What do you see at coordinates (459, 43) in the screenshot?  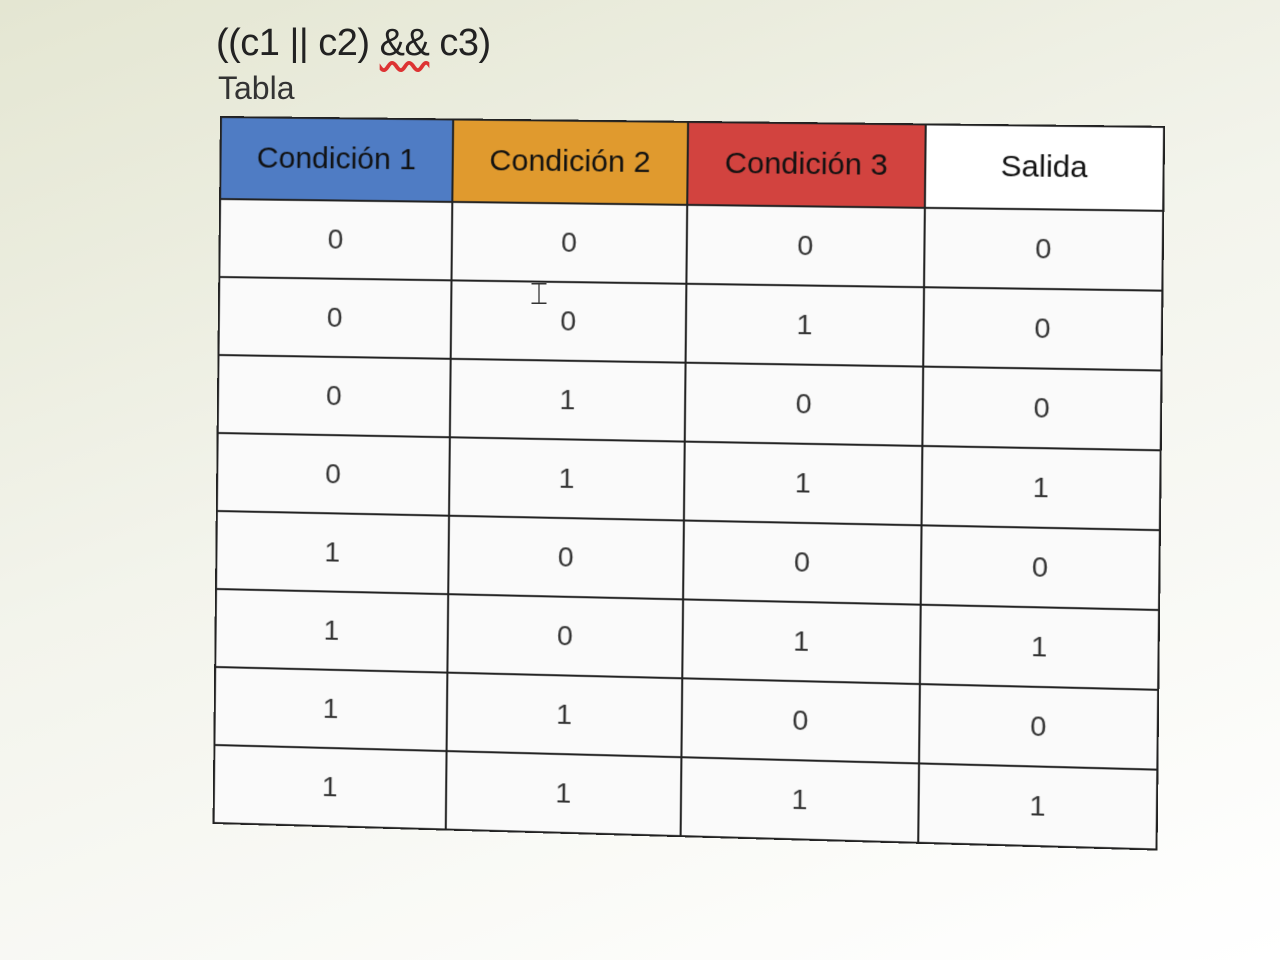 I see `expression-part-2: c3)` at bounding box center [459, 43].